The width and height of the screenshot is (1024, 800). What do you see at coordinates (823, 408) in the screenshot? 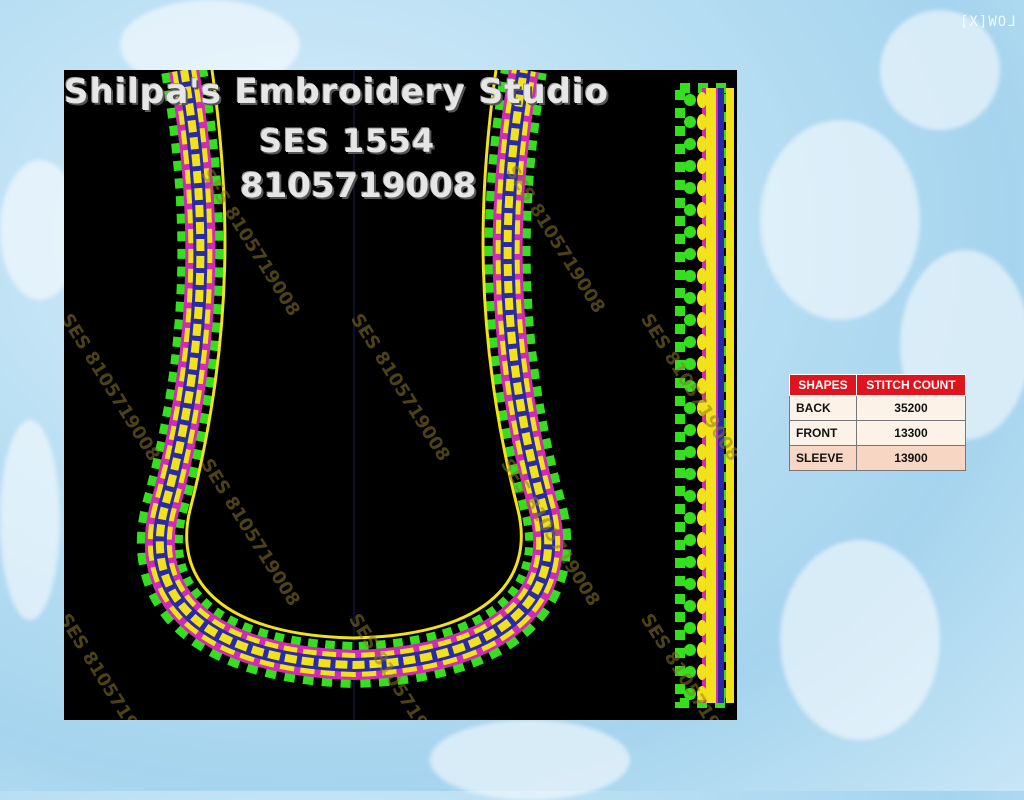
I see `shape-name: BACK` at bounding box center [823, 408].